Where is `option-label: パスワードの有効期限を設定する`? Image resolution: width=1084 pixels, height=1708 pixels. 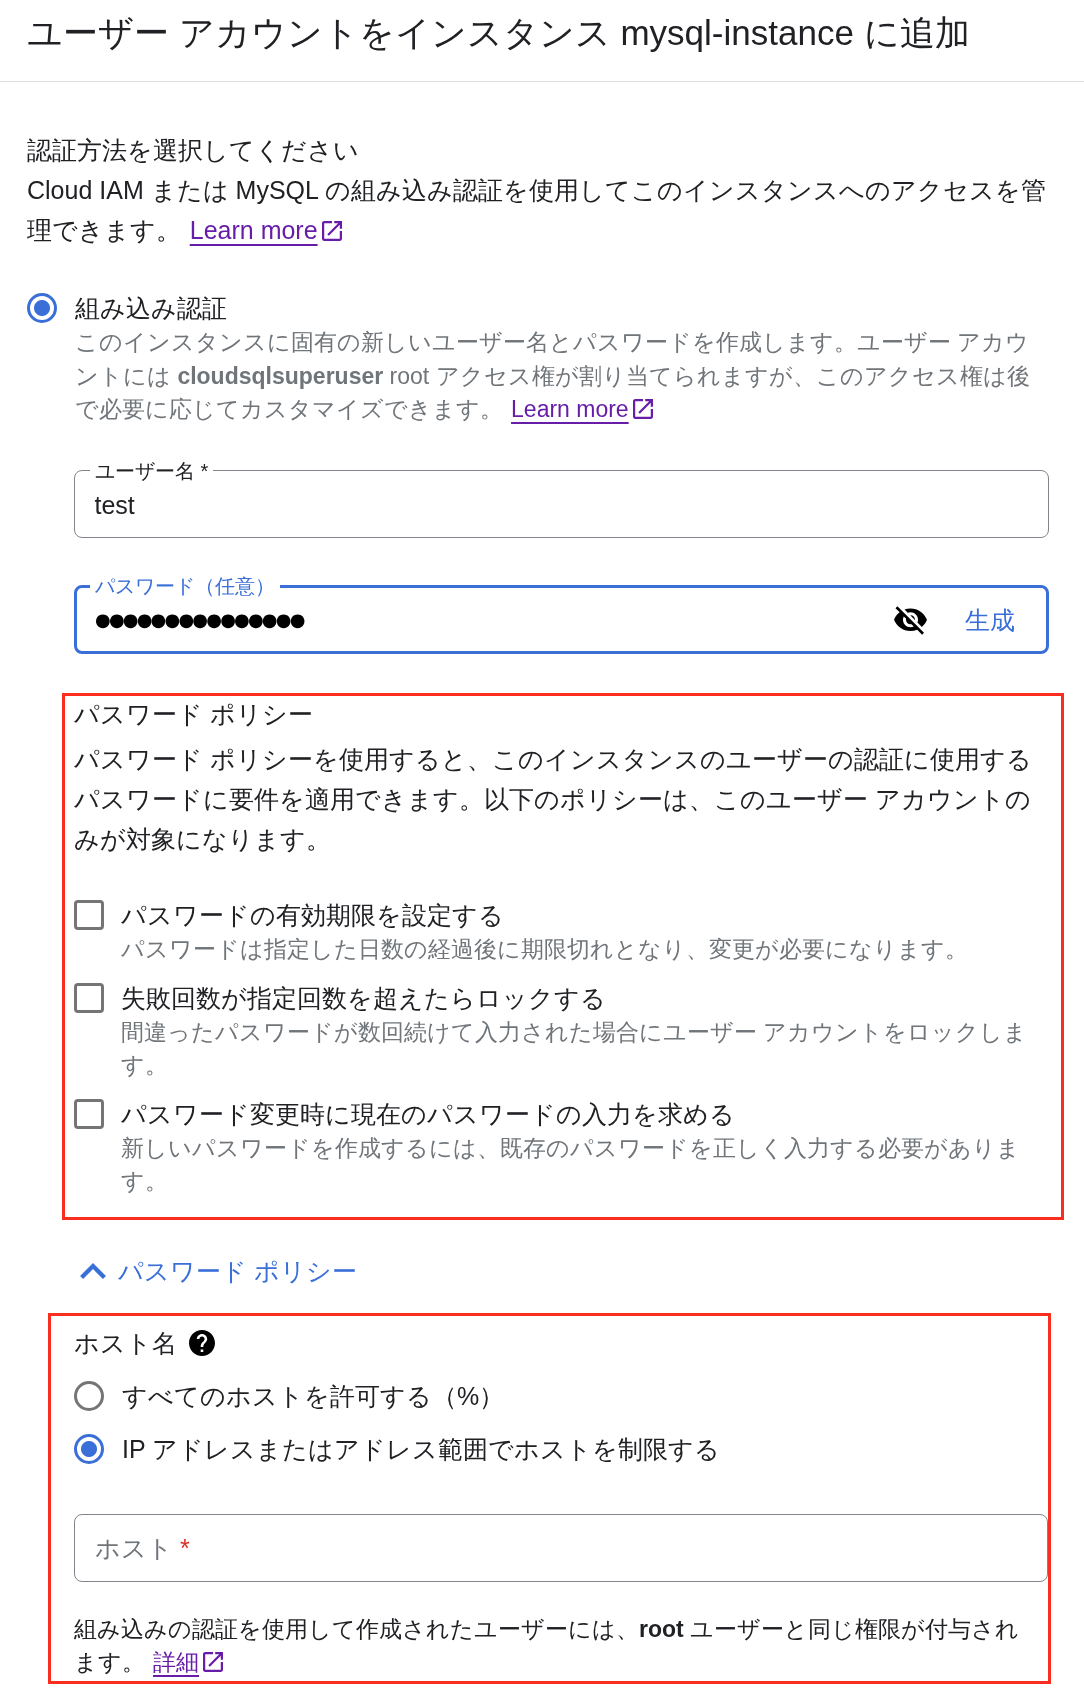 option-label: パスワードの有効期限を設定する is located at coordinates (312, 915).